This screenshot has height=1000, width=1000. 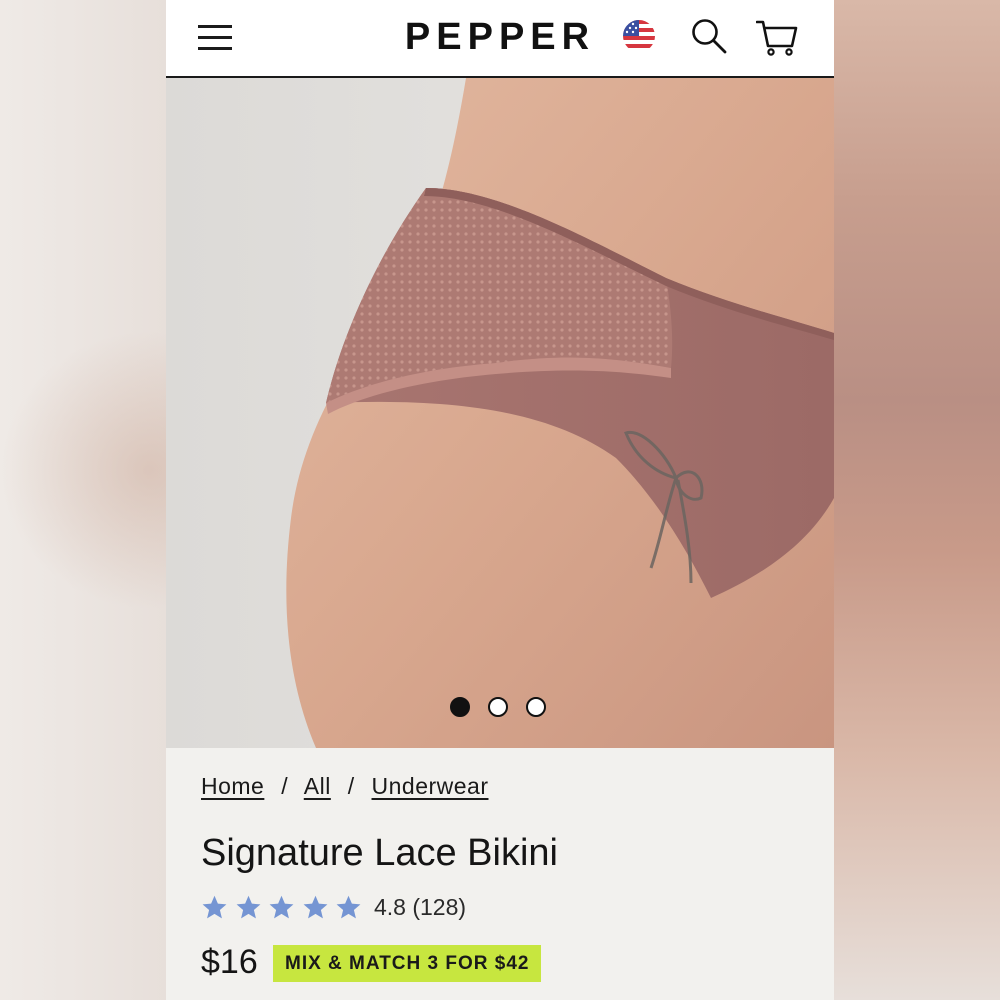 I want to click on cart-icon, so click(x=777, y=37).